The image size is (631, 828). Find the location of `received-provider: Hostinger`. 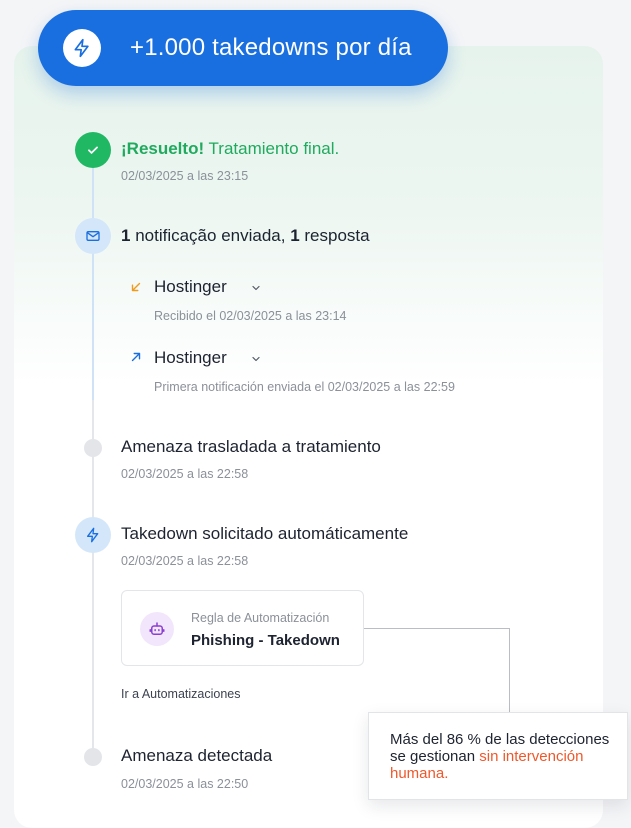

received-provider: Hostinger is located at coordinates (190, 286).